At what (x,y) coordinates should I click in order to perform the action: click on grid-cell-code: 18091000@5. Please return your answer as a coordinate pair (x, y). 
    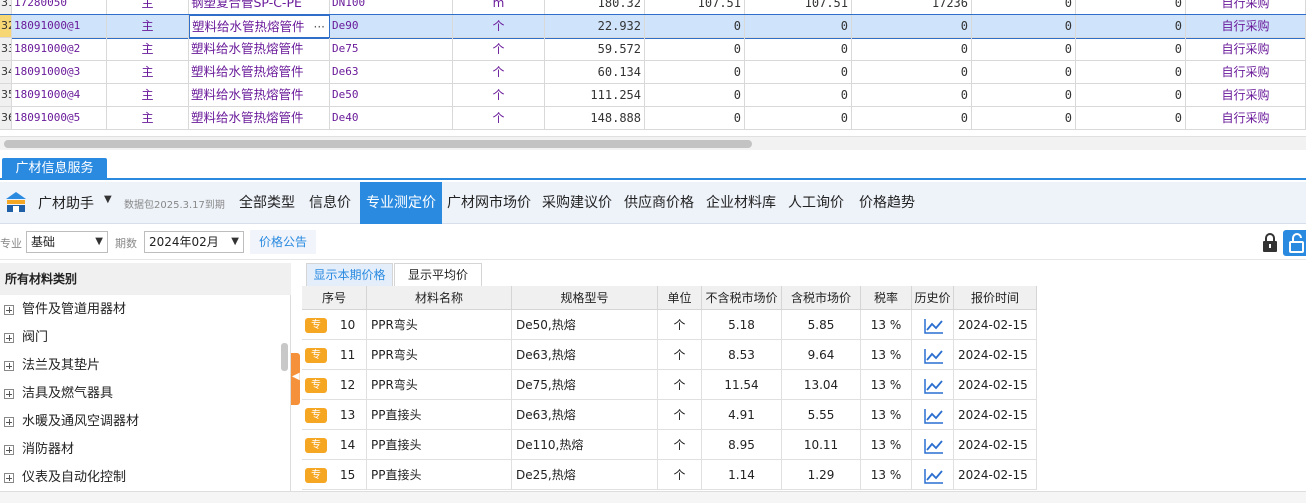
    Looking at the image, I should click on (59, 118).